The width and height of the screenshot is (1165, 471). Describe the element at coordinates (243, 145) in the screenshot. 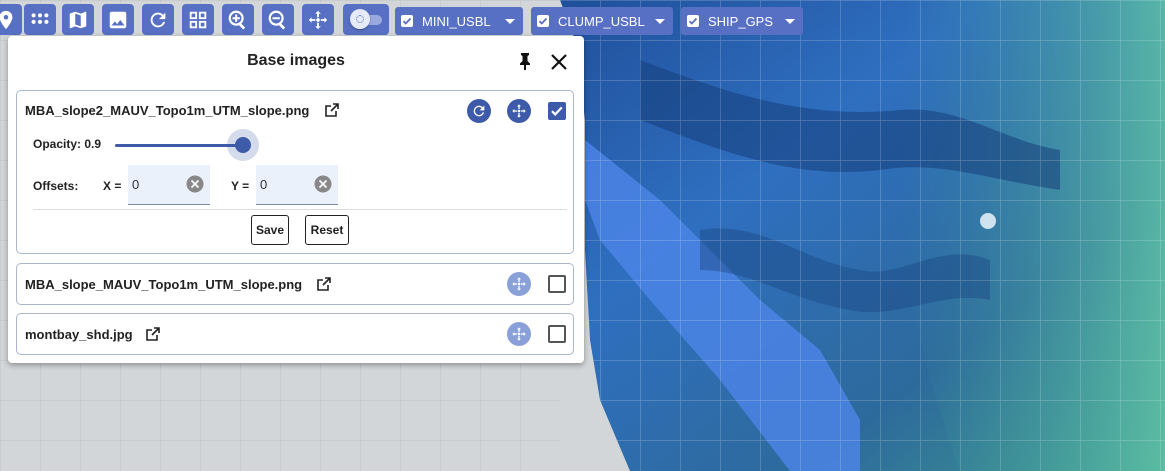

I see `opacity-slider-thumb` at that location.